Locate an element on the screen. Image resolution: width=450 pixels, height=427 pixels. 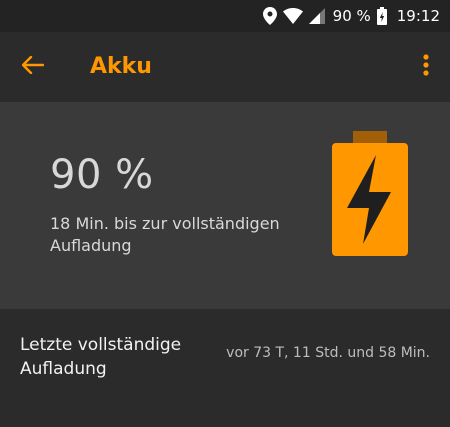
back-button is located at coordinates (33, 67).